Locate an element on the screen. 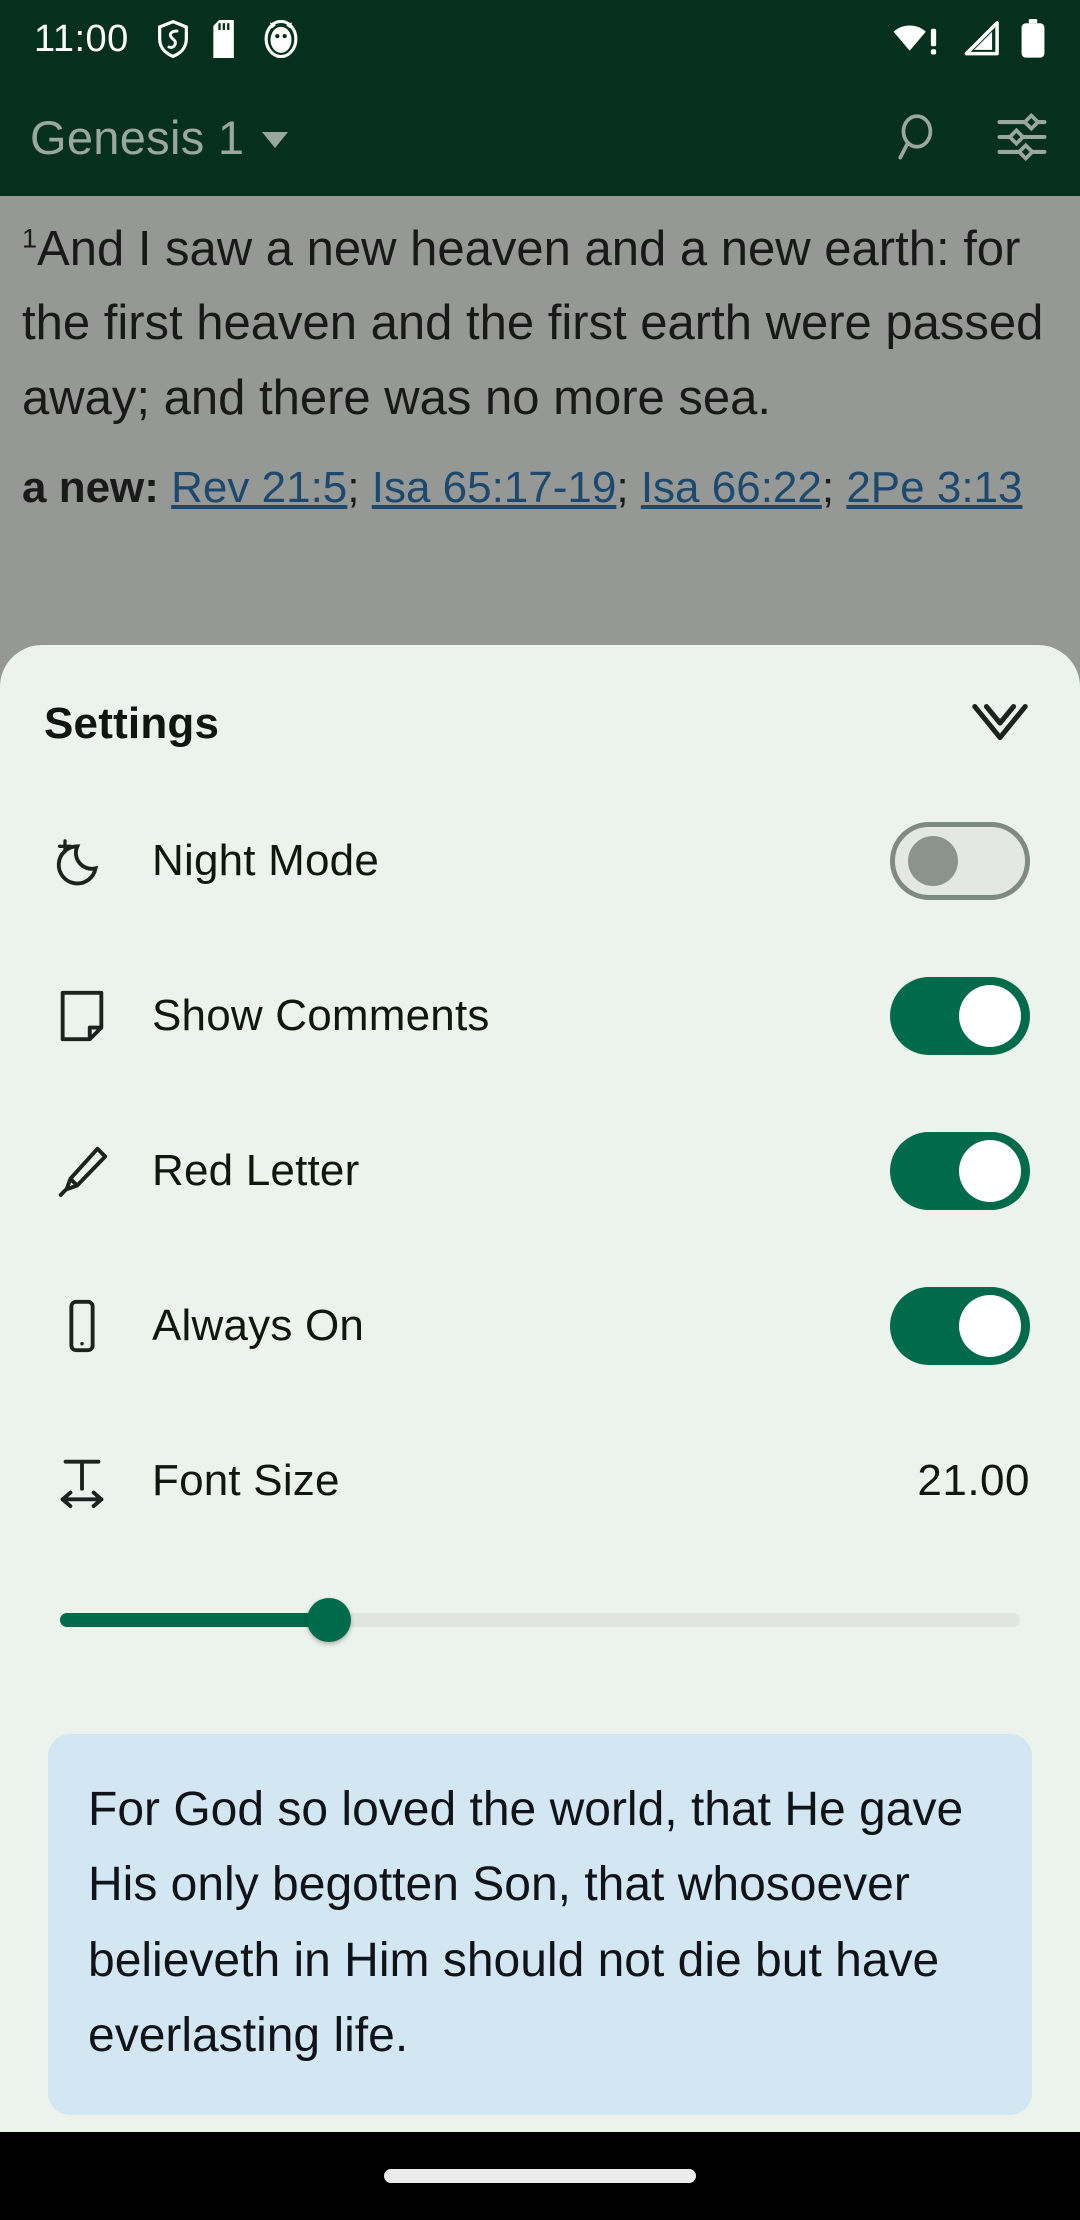 The height and width of the screenshot is (2220, 1080). slider-fill is located at coordinates (194, 1620).